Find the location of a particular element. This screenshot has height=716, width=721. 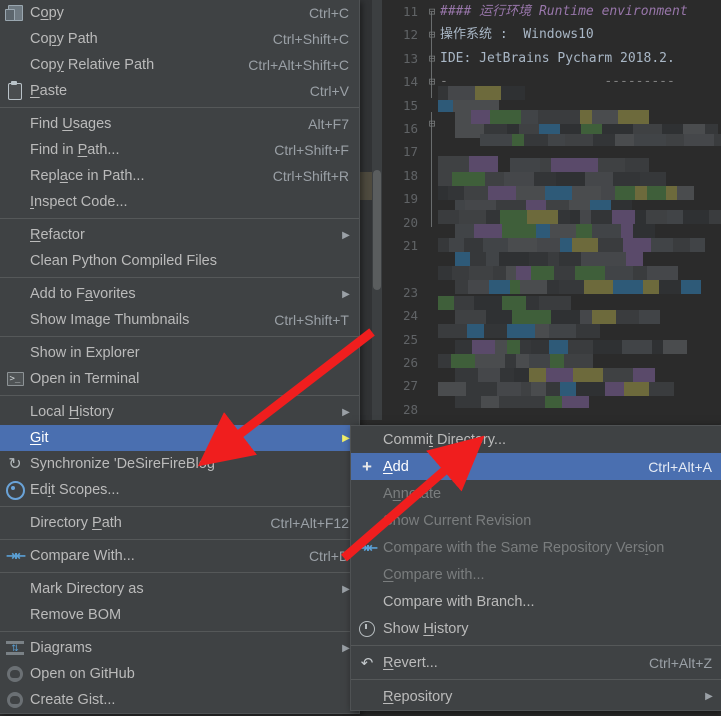

menu-item-compare-with: ⇥⇤ Compare With... Ctrl+D is located at coordinates (179, 556).